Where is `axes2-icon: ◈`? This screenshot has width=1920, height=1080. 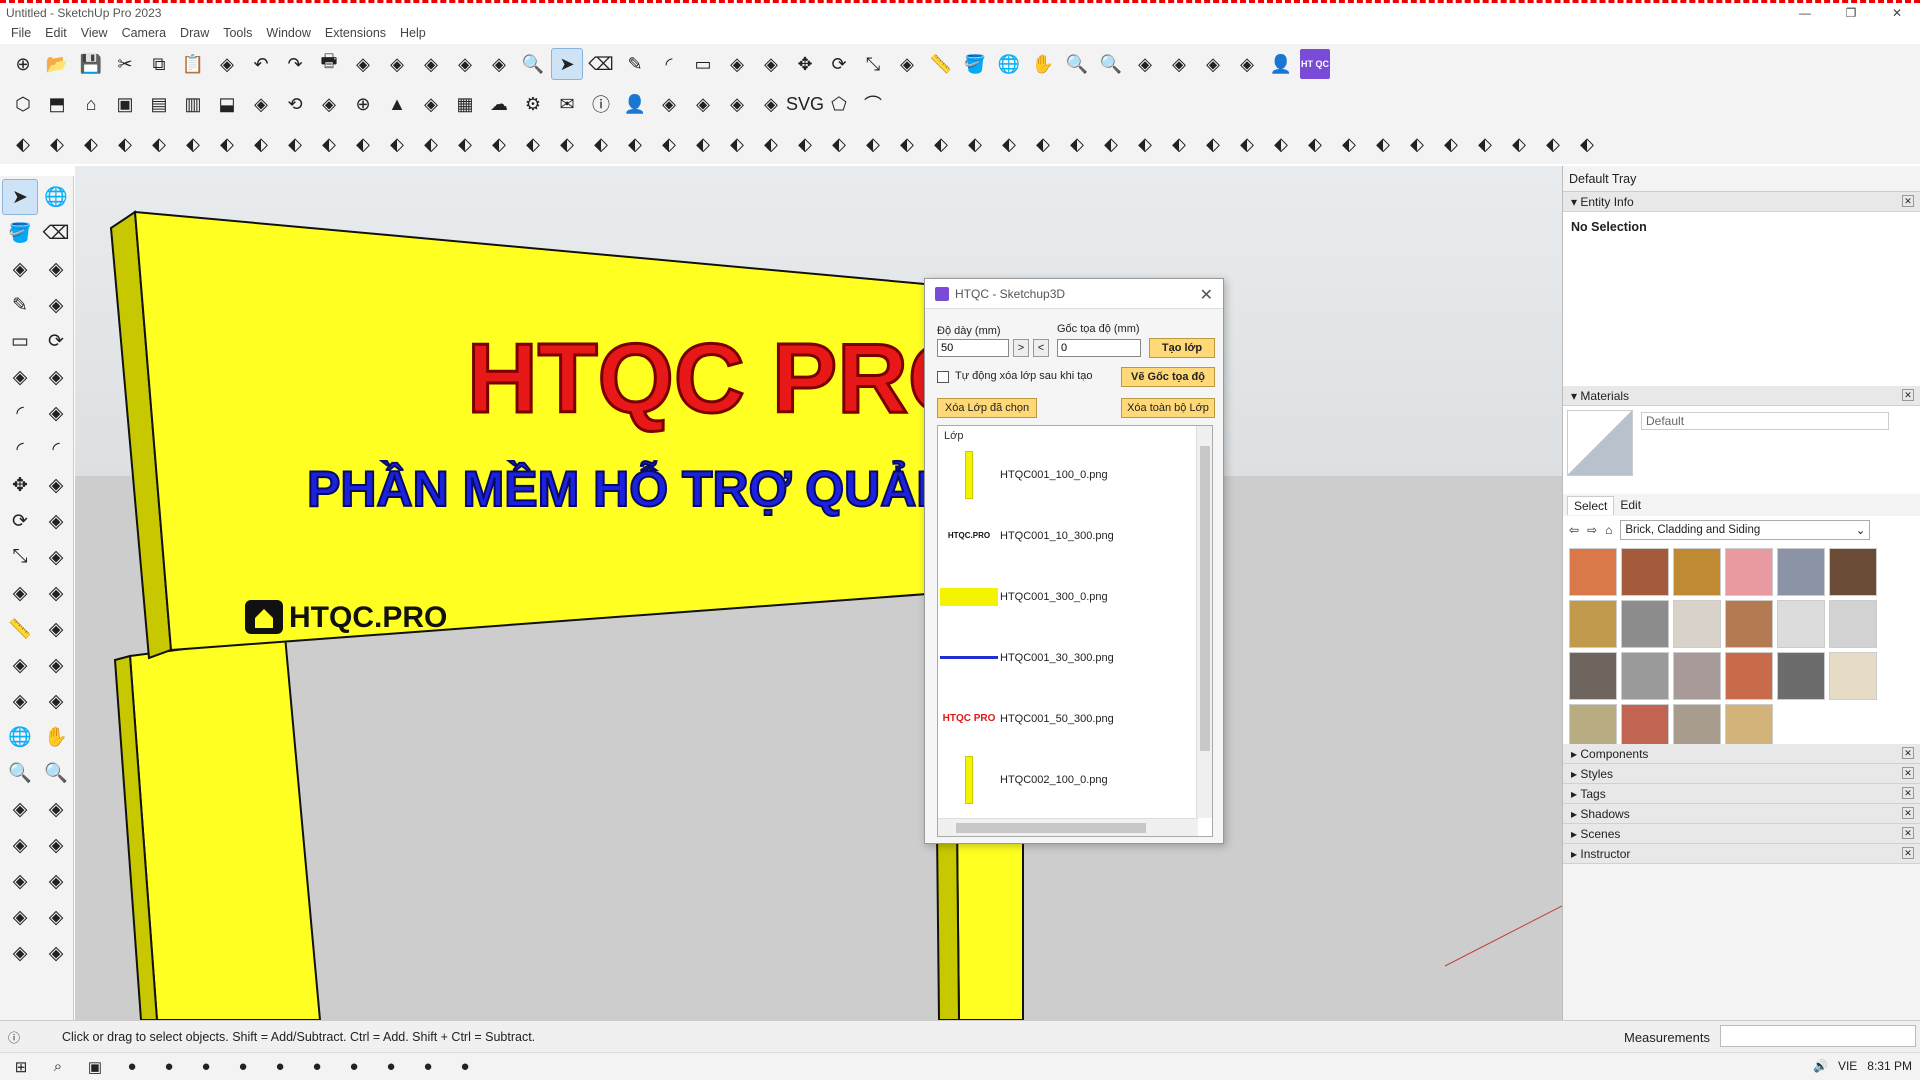
axes2-icon: ◈ is located at coordinates (20, 701).